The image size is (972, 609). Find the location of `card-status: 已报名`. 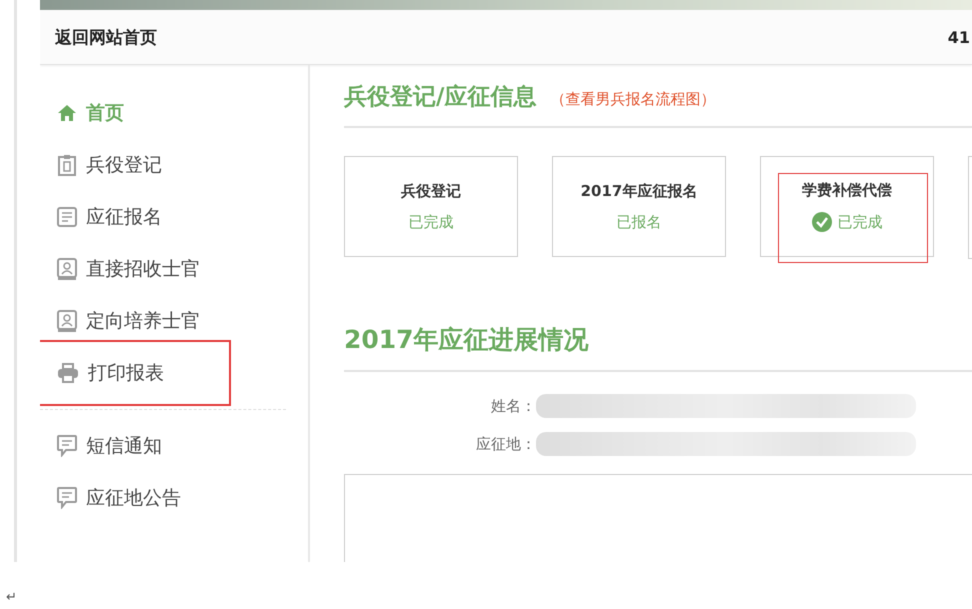

card-status: 已报名 is located at coordinates (639, 222).